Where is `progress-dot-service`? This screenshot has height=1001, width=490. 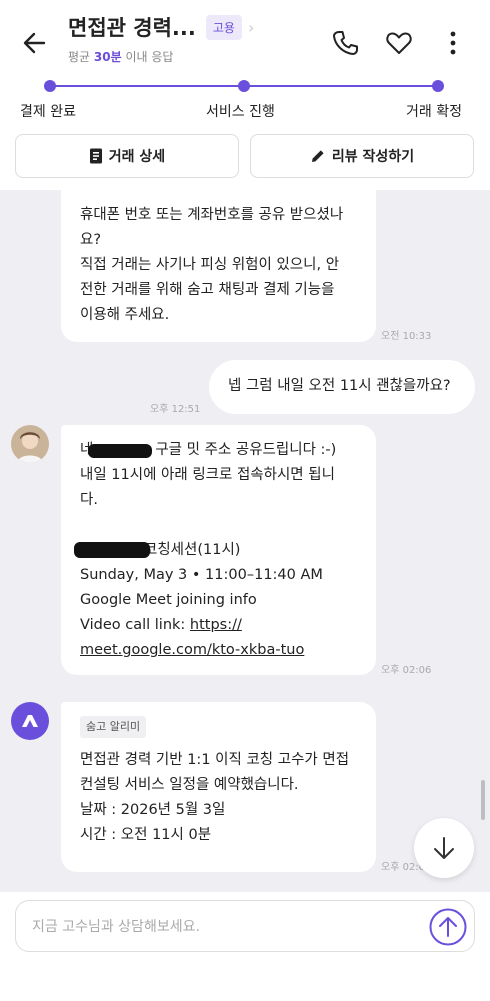 progress-dot-service is located at coordinates (244, 86).